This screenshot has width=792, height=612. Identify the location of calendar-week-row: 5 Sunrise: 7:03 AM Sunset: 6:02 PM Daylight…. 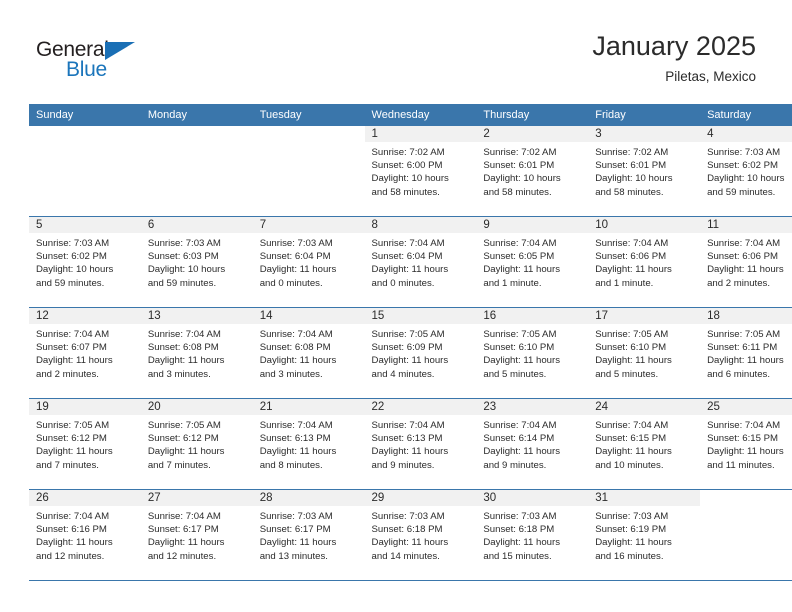
(410, 262).